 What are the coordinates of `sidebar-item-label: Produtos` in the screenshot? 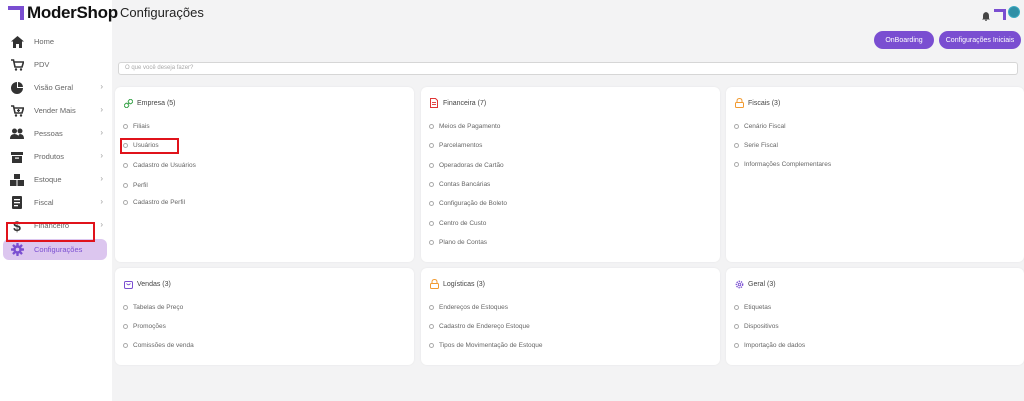 It's located at (49, 156).